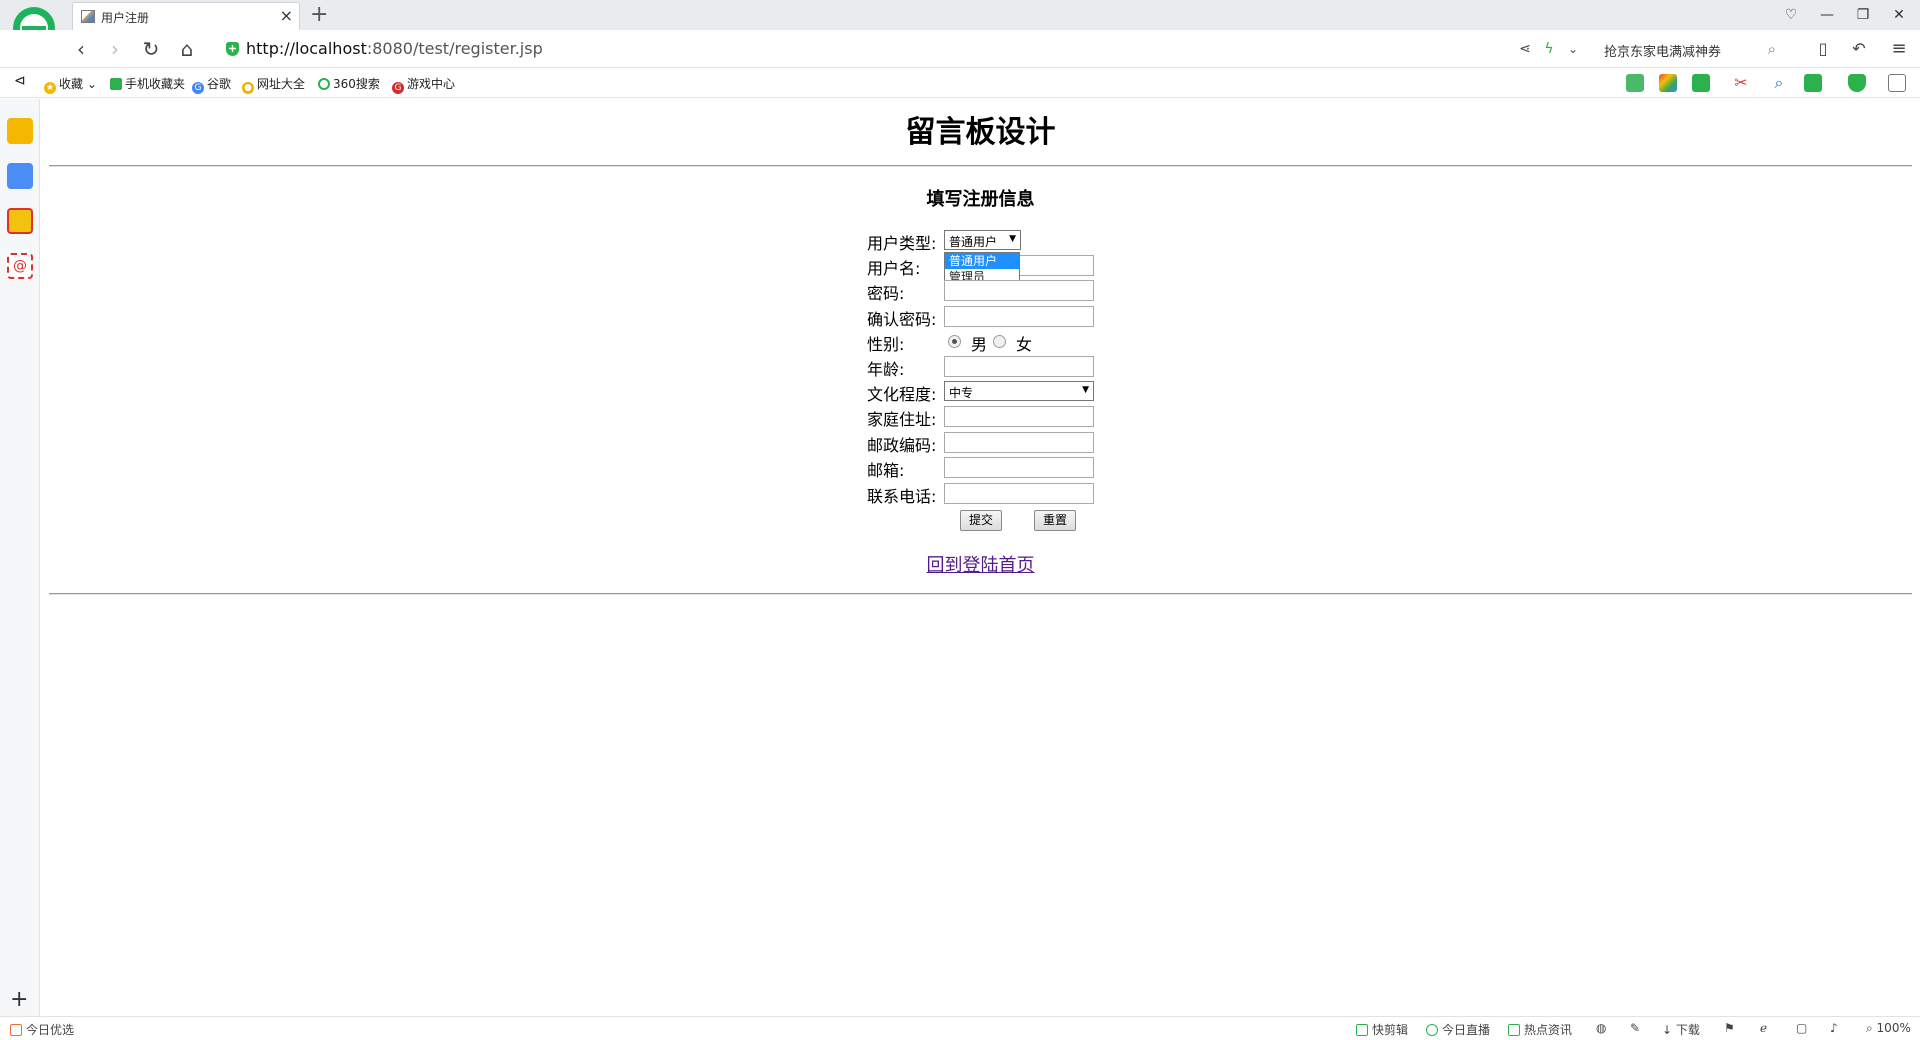  Describe the element at coordinates (1549, 49) in the screenshot. I see `lightning-icon: ϟ` at that location.